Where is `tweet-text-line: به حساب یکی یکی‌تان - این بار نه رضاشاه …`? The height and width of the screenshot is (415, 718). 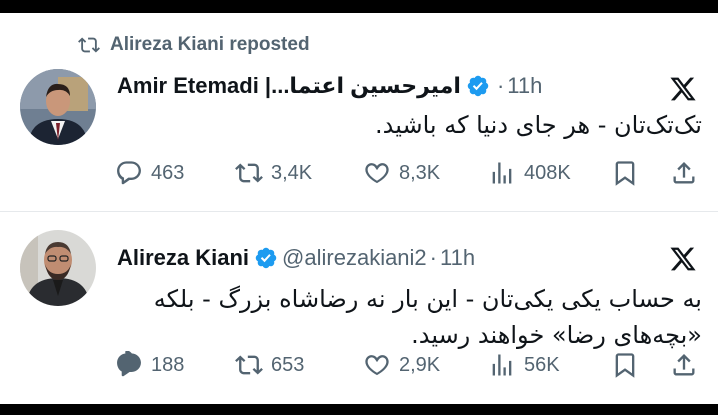
tweet-text-line: به حساب یکی یکی‌تان - این بار نه رضاشاه … is located at coordinates (427, 299).